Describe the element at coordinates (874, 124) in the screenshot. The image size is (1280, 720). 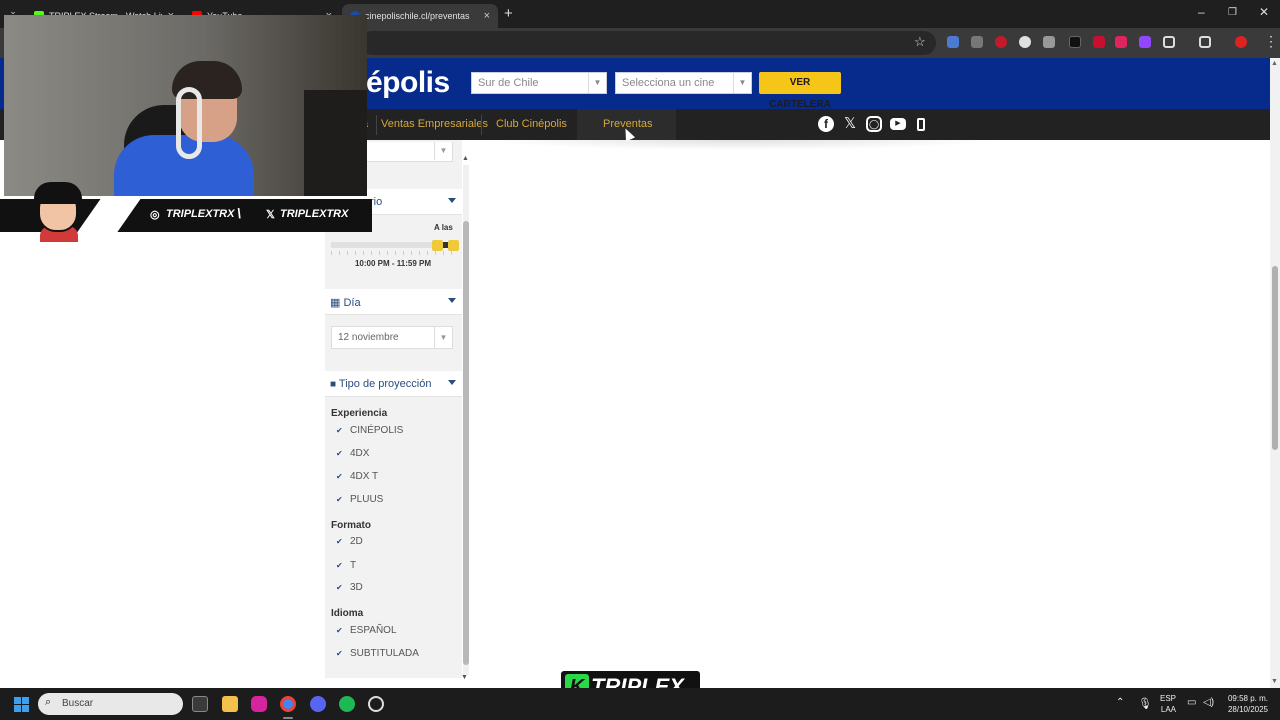
I see `instagram-icon: ◯` at that location.